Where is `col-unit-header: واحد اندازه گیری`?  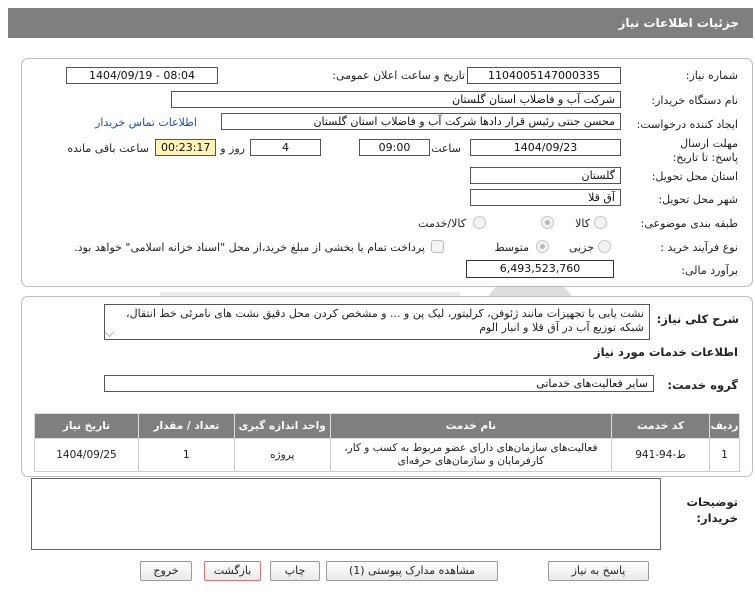 col-unit-header: واحد اندازه گیری is located at coordinates (282, 426).